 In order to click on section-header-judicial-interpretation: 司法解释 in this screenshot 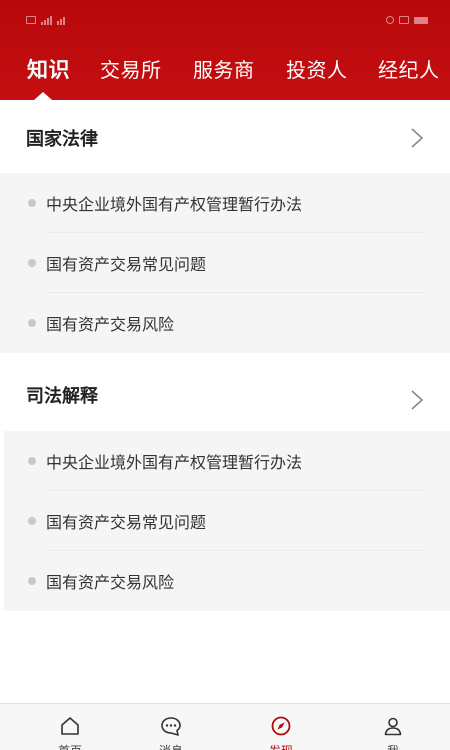, I will do `click(225, 395)`.